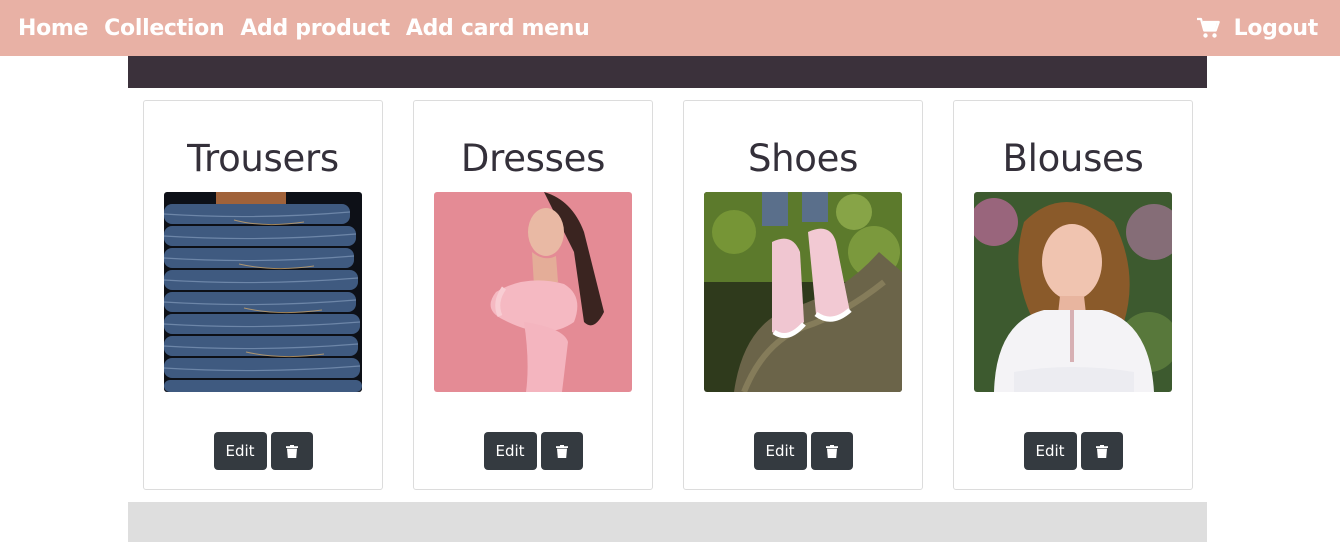 This screenshot has width=1340, height=542. Describe the element at coordinates (533, 292) in the screenshot. I see `pink-dress-model-photo` at that location.